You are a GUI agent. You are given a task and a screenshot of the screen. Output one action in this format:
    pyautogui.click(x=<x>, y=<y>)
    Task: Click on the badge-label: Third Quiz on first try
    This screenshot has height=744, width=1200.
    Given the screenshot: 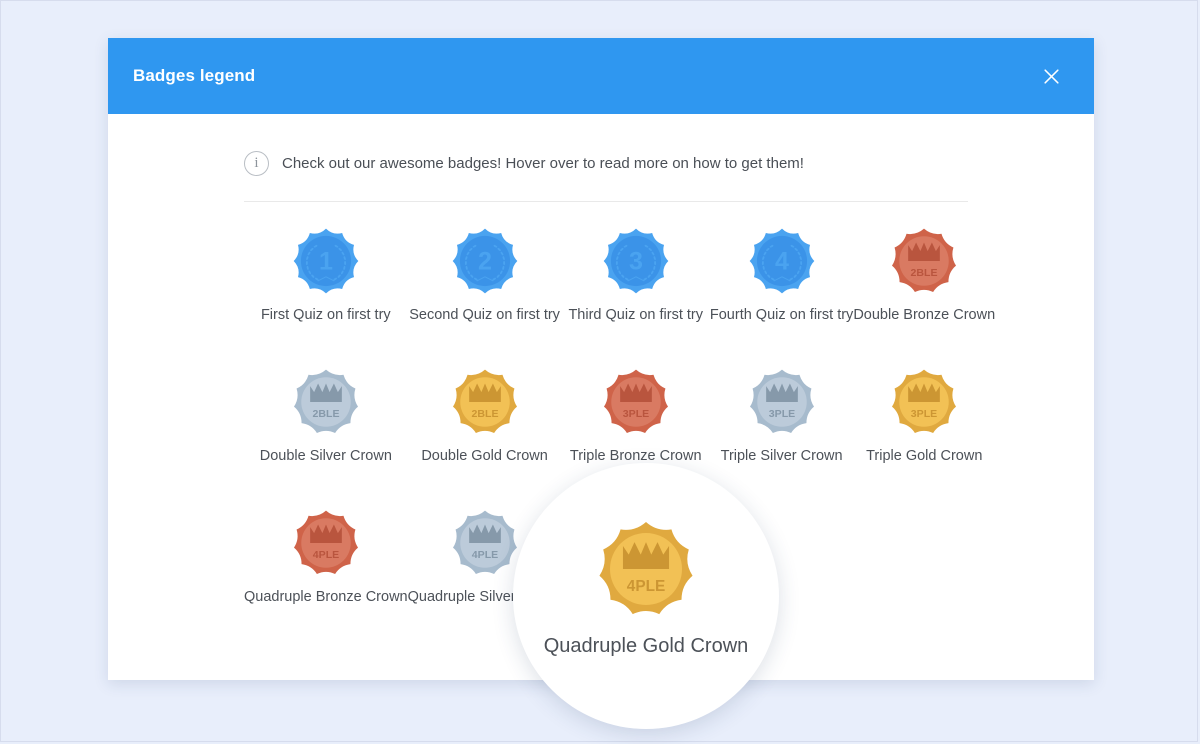 What is the action you would take?
    pyautogui.click(x=635, y=315)
    